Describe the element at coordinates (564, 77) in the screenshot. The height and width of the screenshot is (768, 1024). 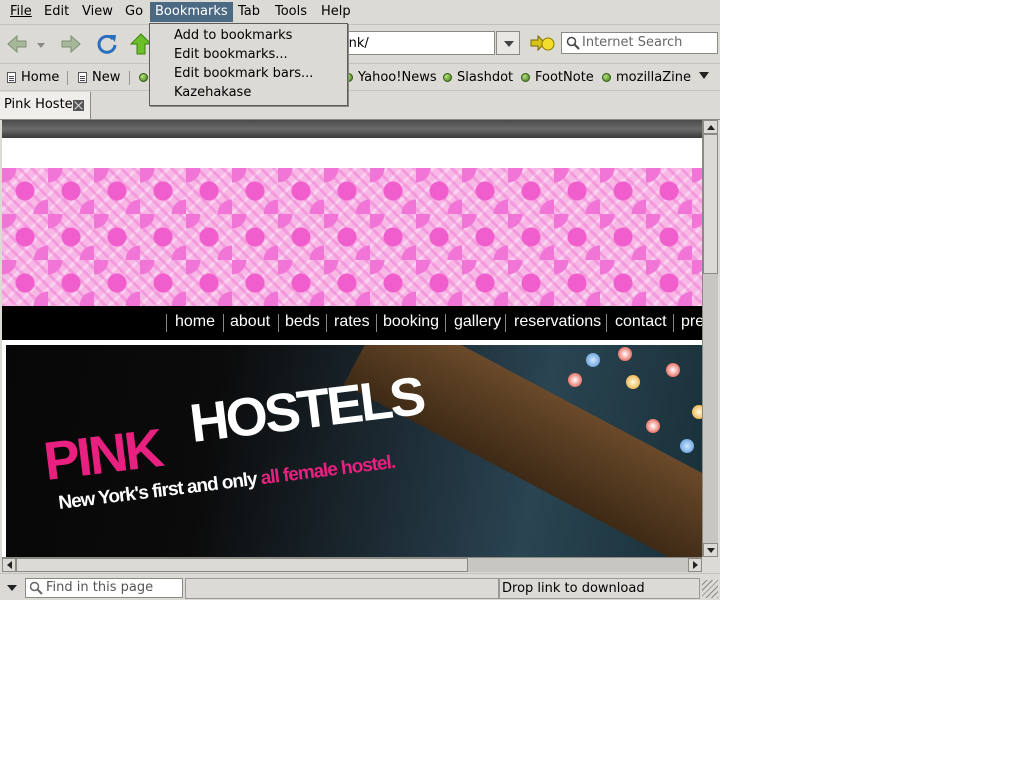
I see `bookmark-label: FootNote` at that location.